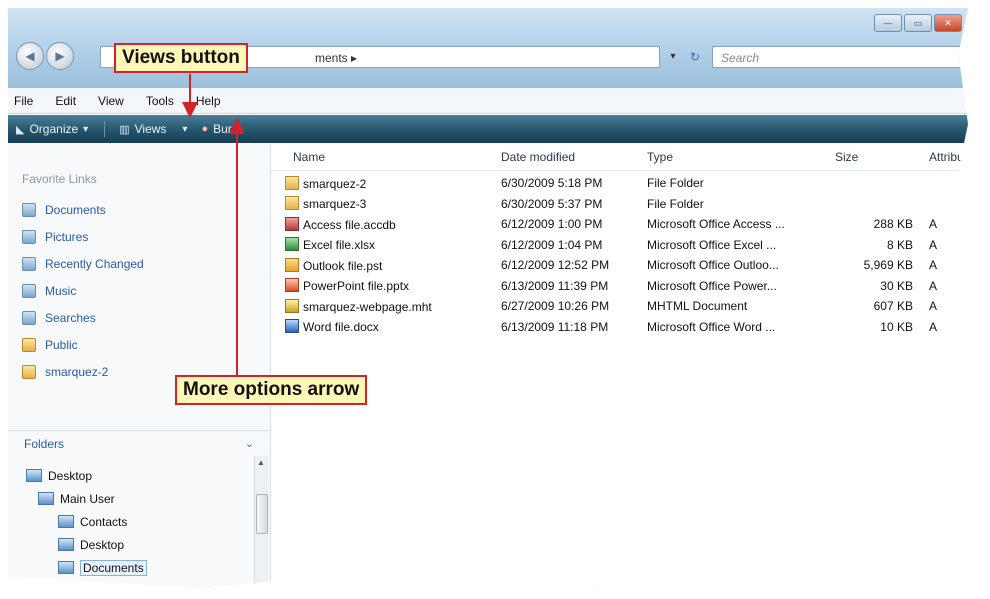 The height and width of the screenshot is (599, 990). What do you see at coordinates (139, 544) in the screenshot?
I see `tree-item-desktop-sub: Desktop` at bounding box center [139, 544].